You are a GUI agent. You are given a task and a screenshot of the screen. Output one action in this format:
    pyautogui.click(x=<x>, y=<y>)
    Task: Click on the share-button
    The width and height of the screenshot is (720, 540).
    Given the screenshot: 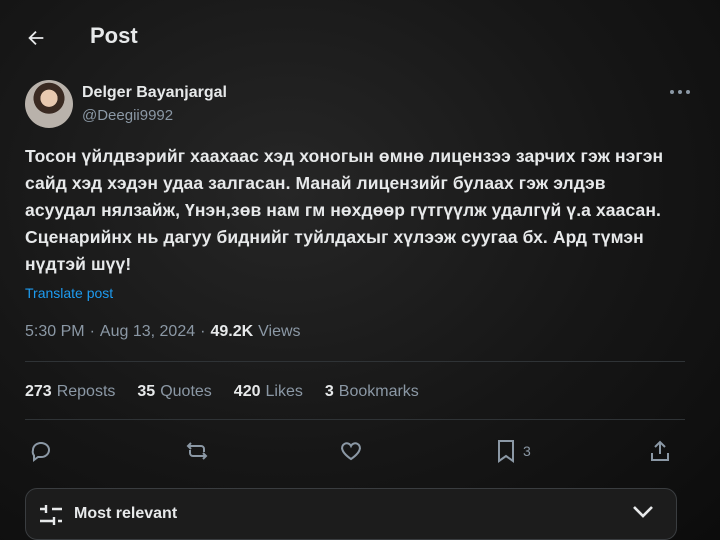 What is the action you would take?
    pyautogui.click(x=660, y=451)
    